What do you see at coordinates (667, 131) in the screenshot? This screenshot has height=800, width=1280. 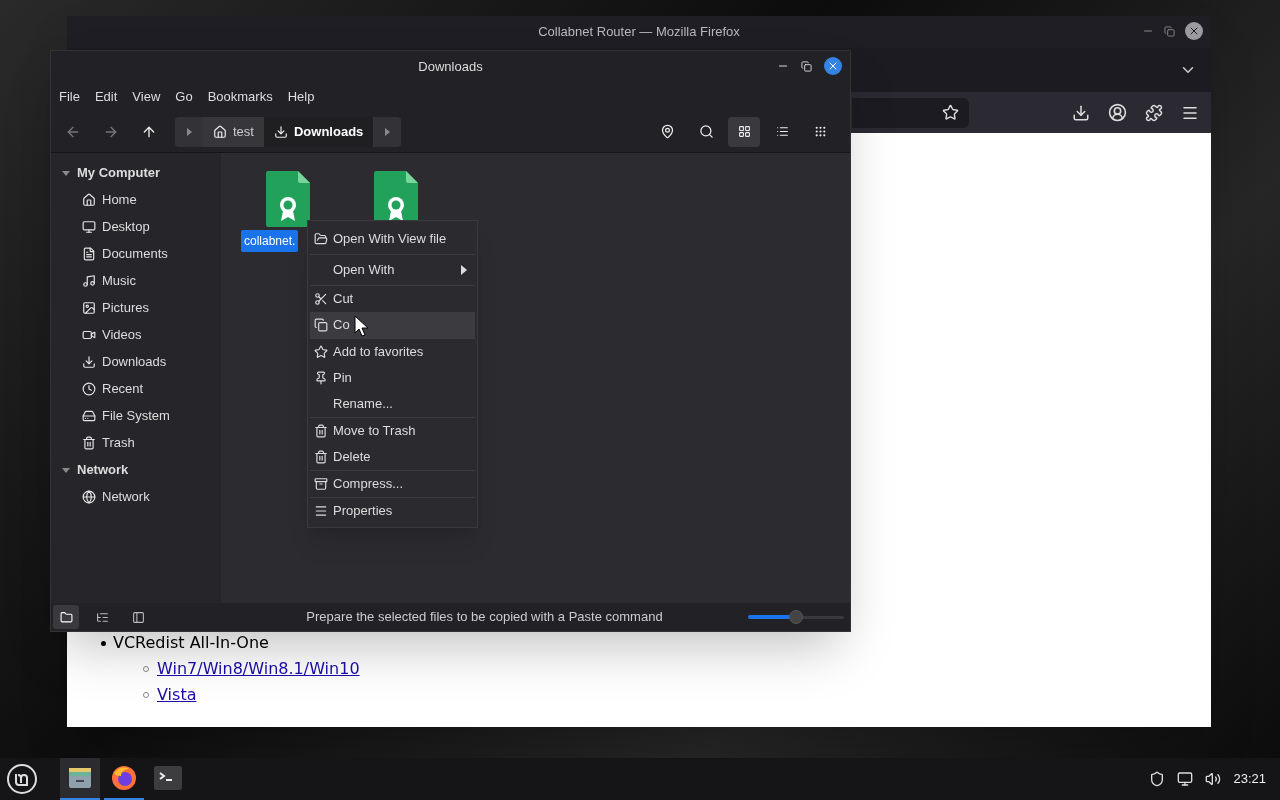 I see `location-icon` at bounding box center [667, 131].